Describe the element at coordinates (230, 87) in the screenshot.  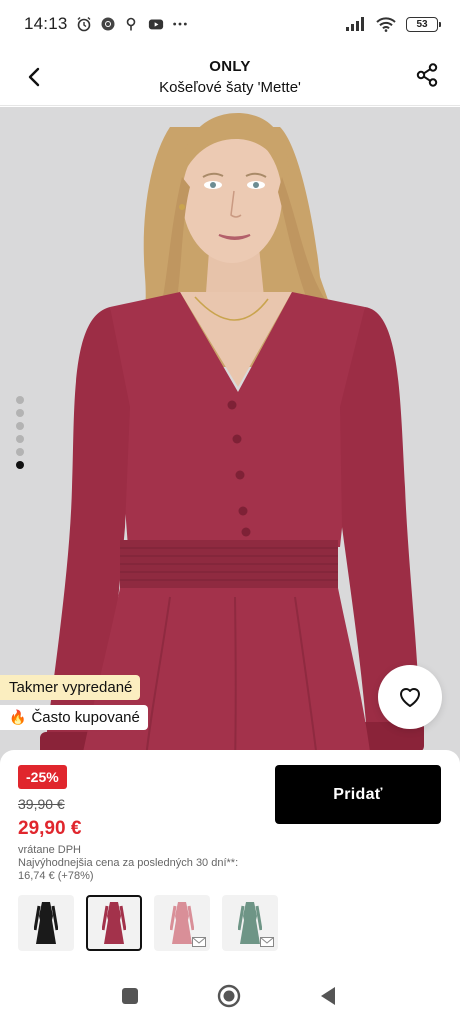
I see `product-name: Košeľové šaty 'Mette'` at that location.